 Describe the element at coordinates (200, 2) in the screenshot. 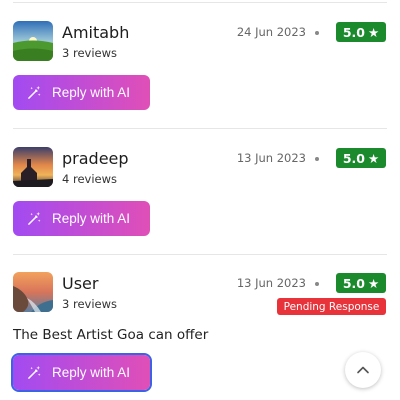

I see `top-divider` at that location.